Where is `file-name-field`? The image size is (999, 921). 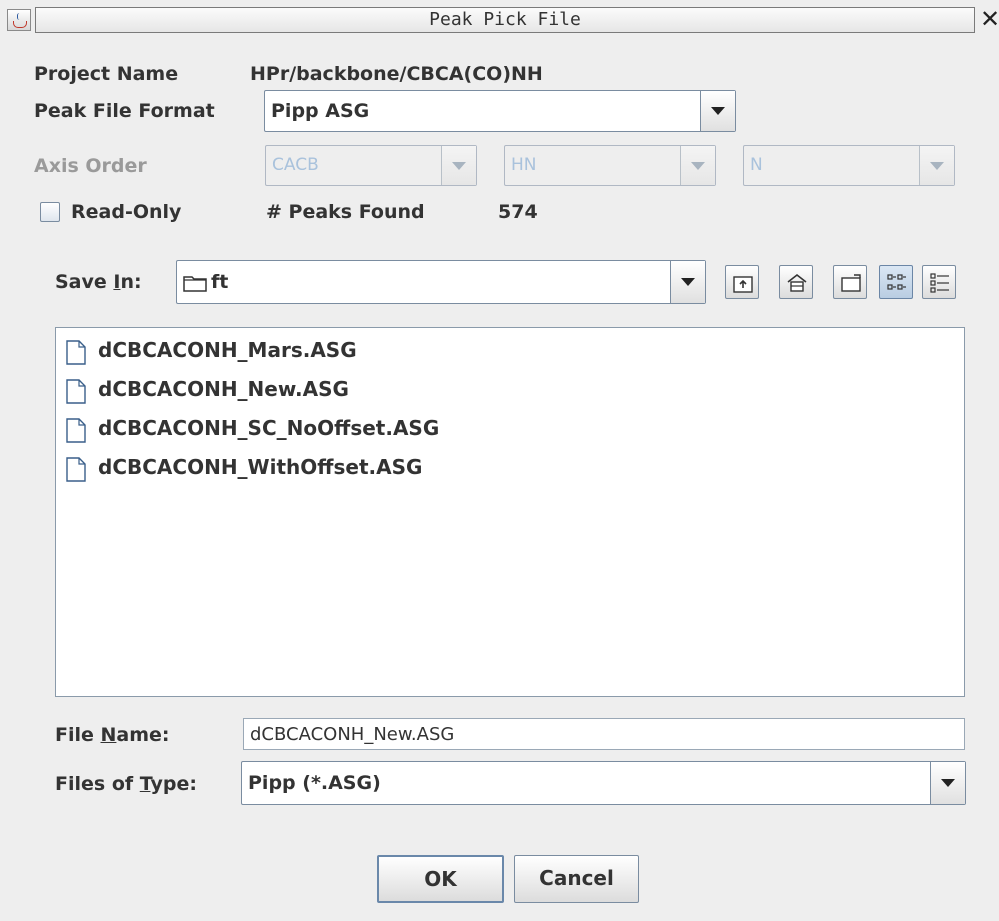 file-name-field is located at coordinates (604, 734).